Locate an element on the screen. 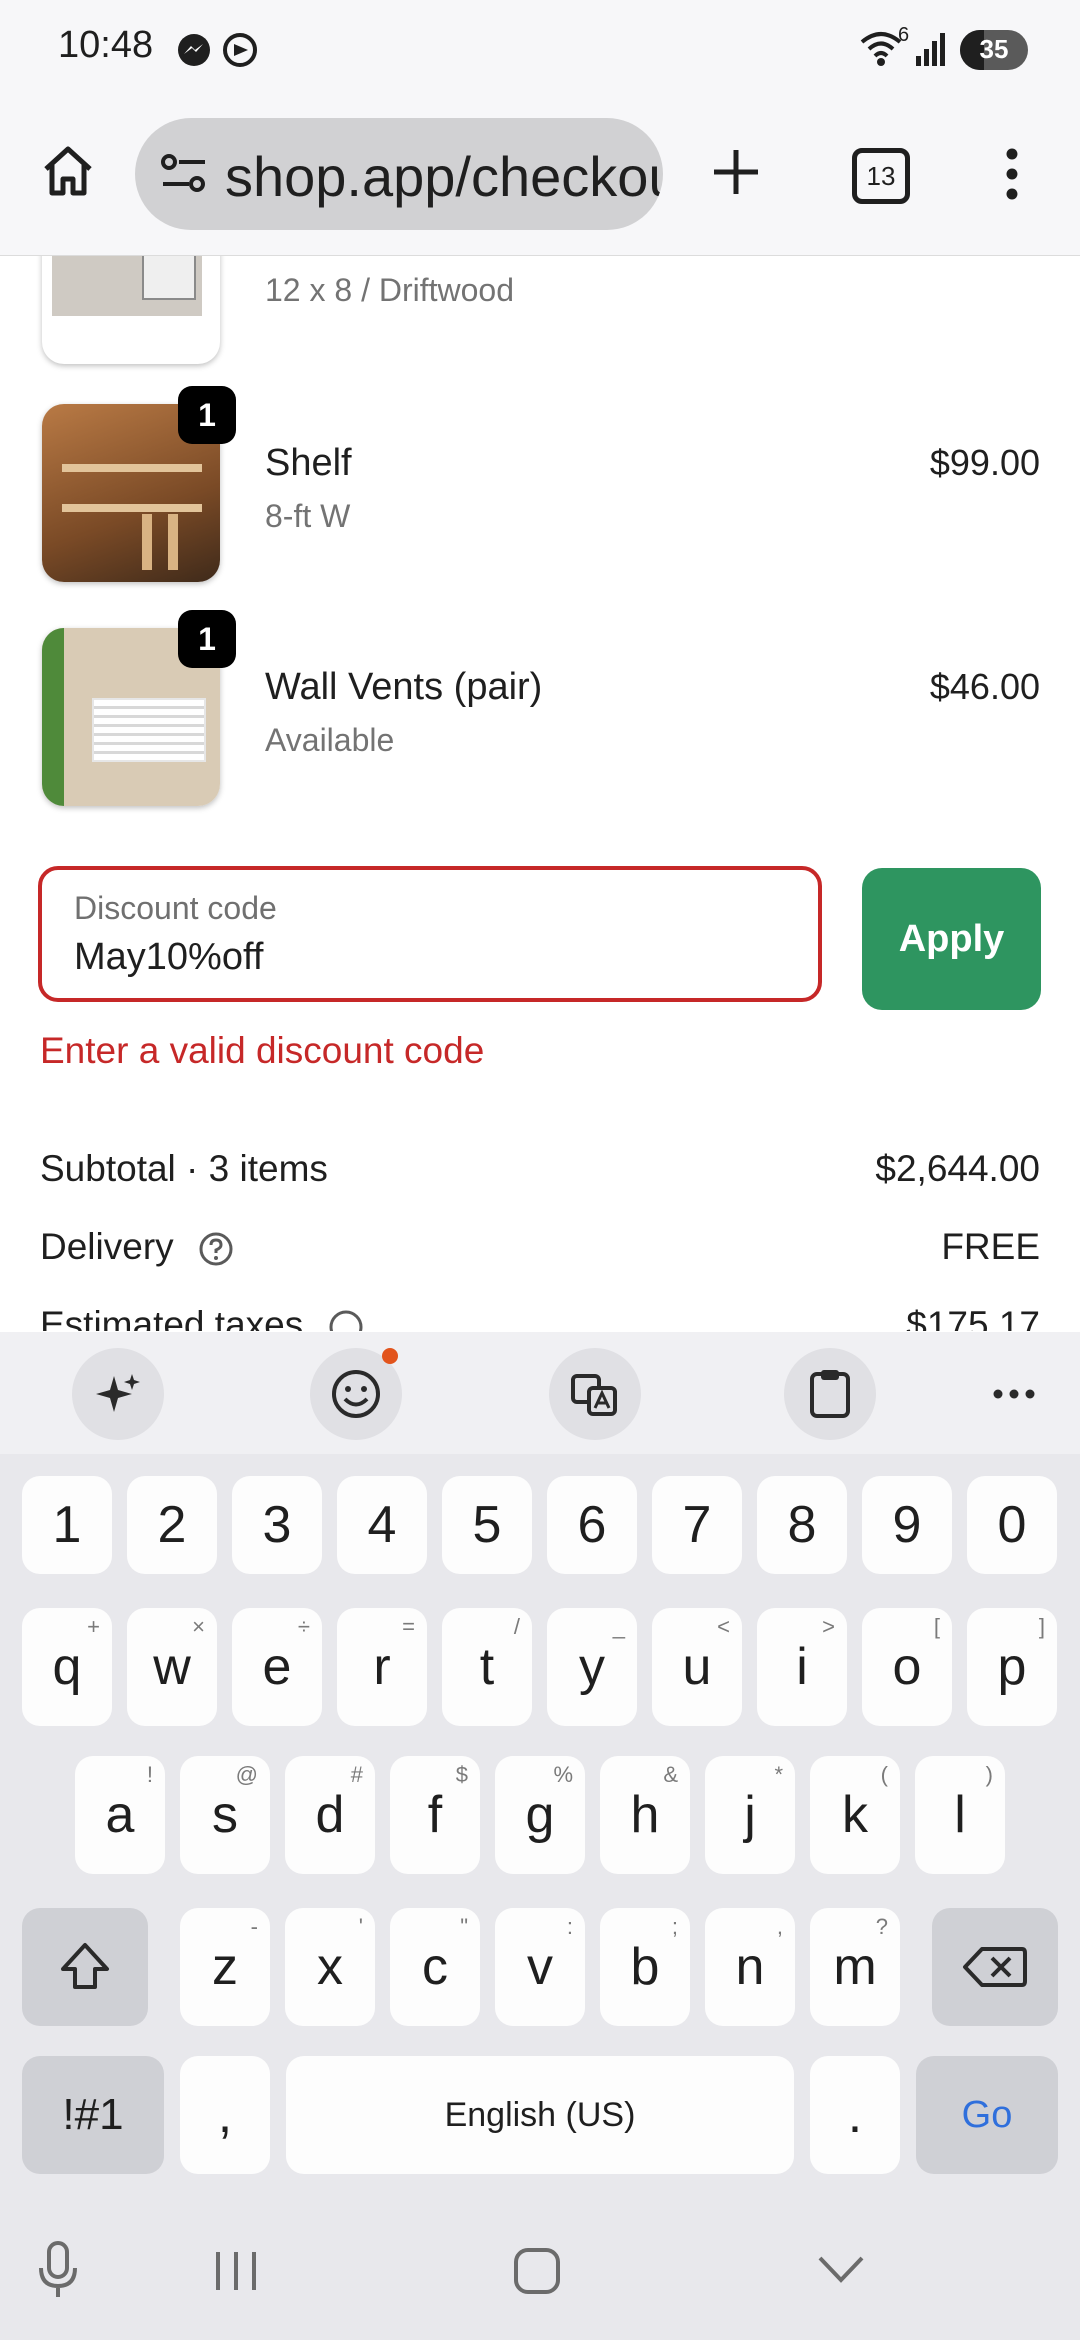 The image size is (1080, 2340). key-hint: < is located at coordinates (723, 1626).